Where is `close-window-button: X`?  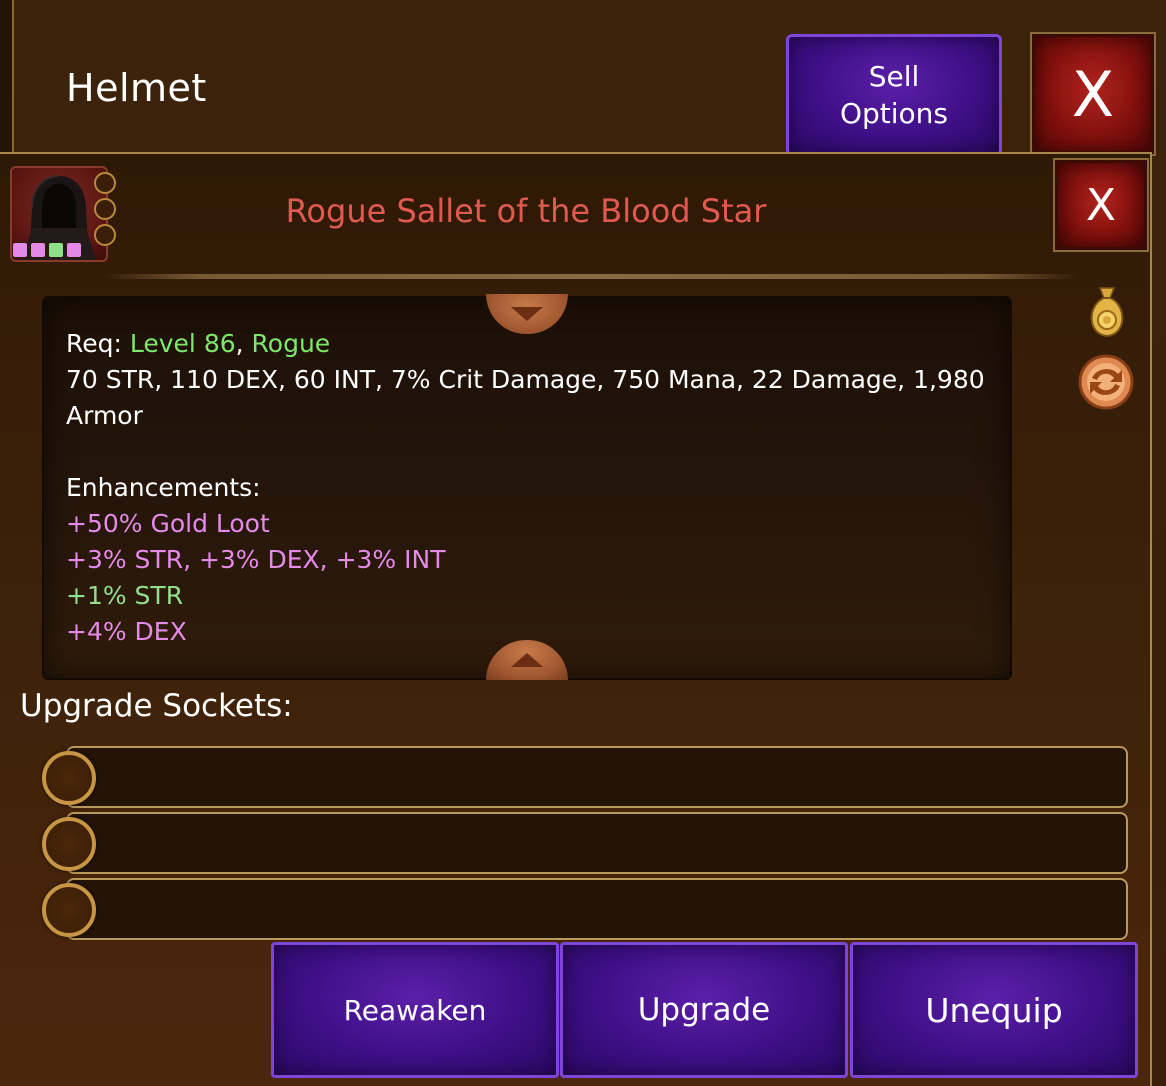 close-window-button: X is located at coordinates (1093, 94).